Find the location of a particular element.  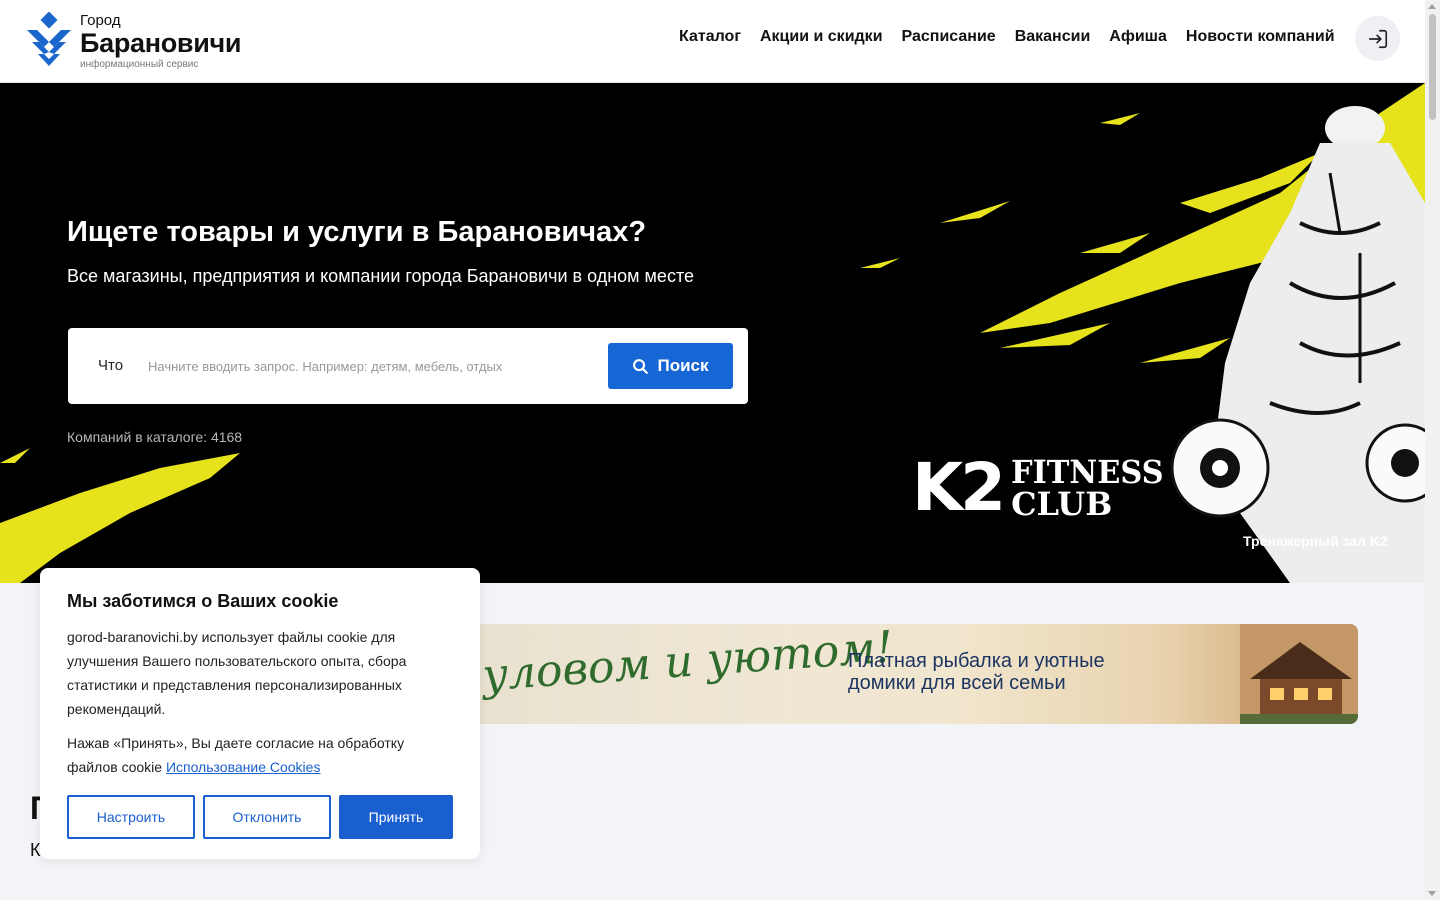

ad-caption-link: Тренажерный зал K2 is located at coordinates (1315, 541).